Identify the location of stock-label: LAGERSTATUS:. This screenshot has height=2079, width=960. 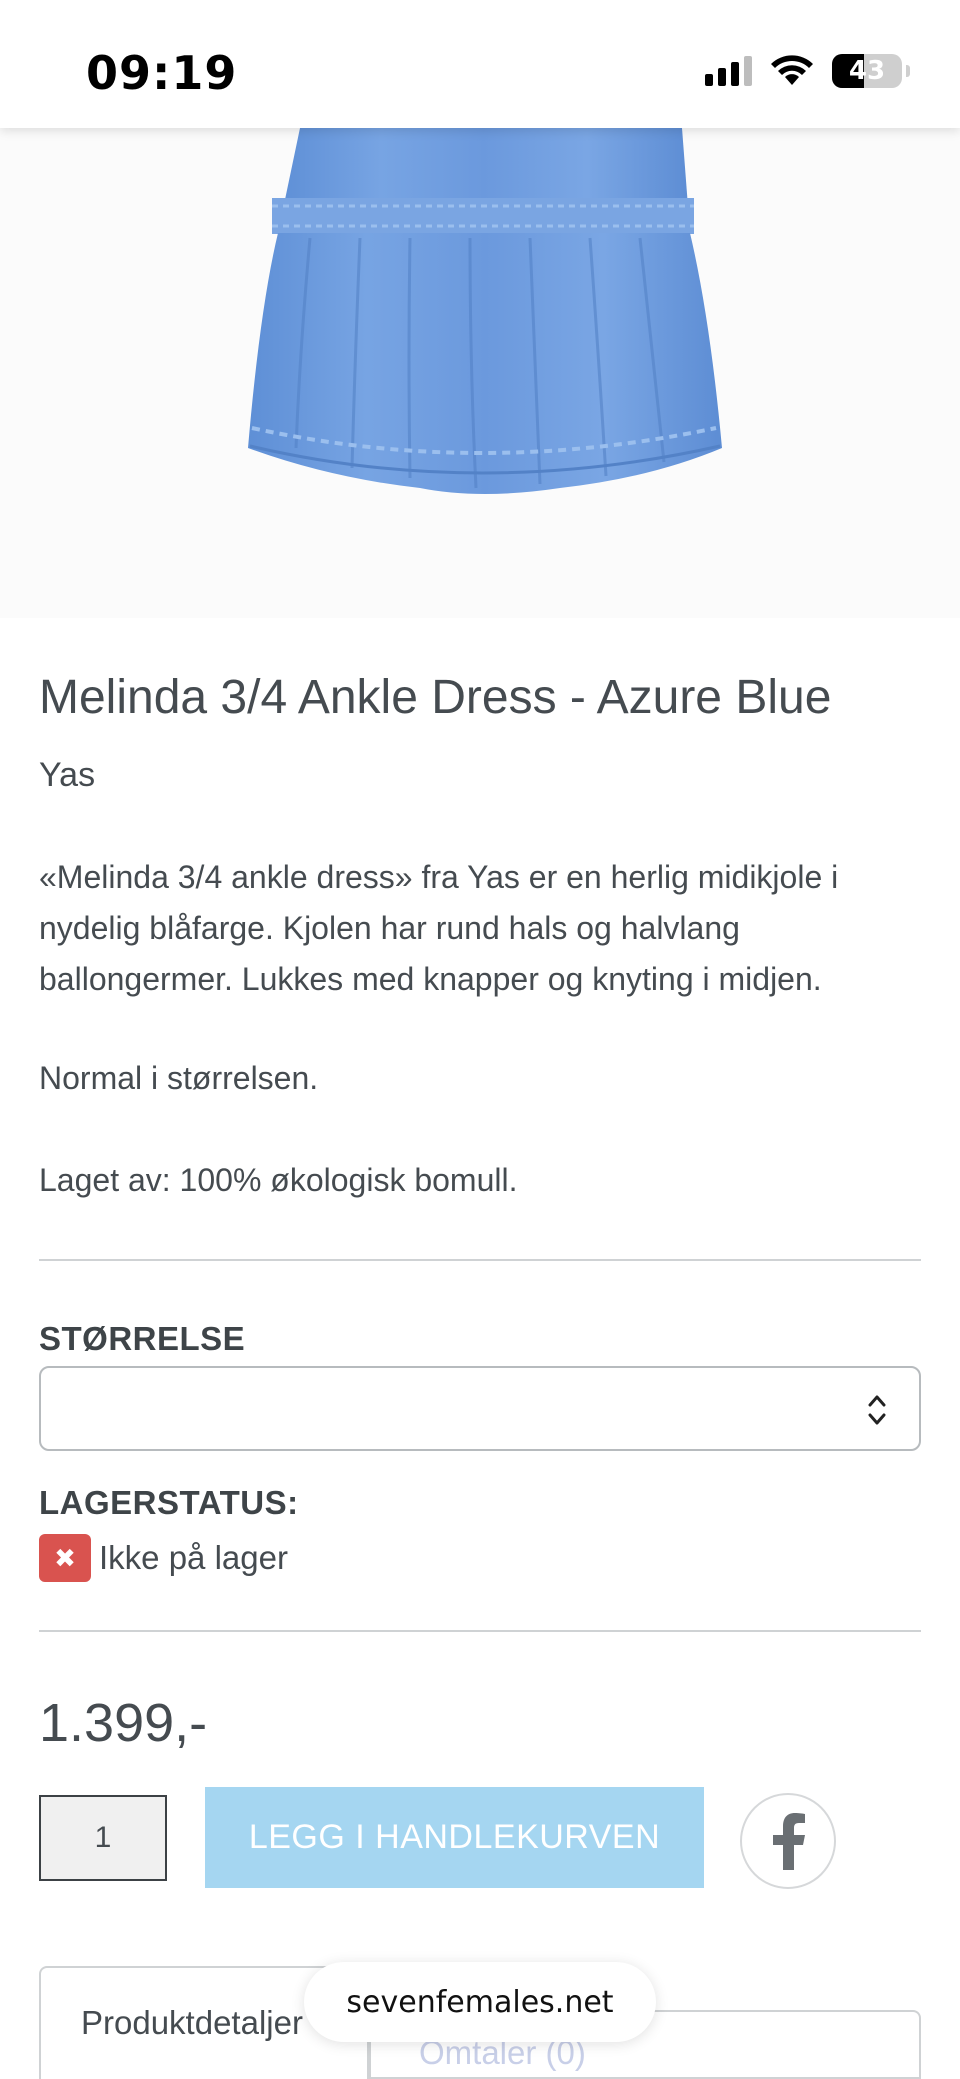
(169, 1502).